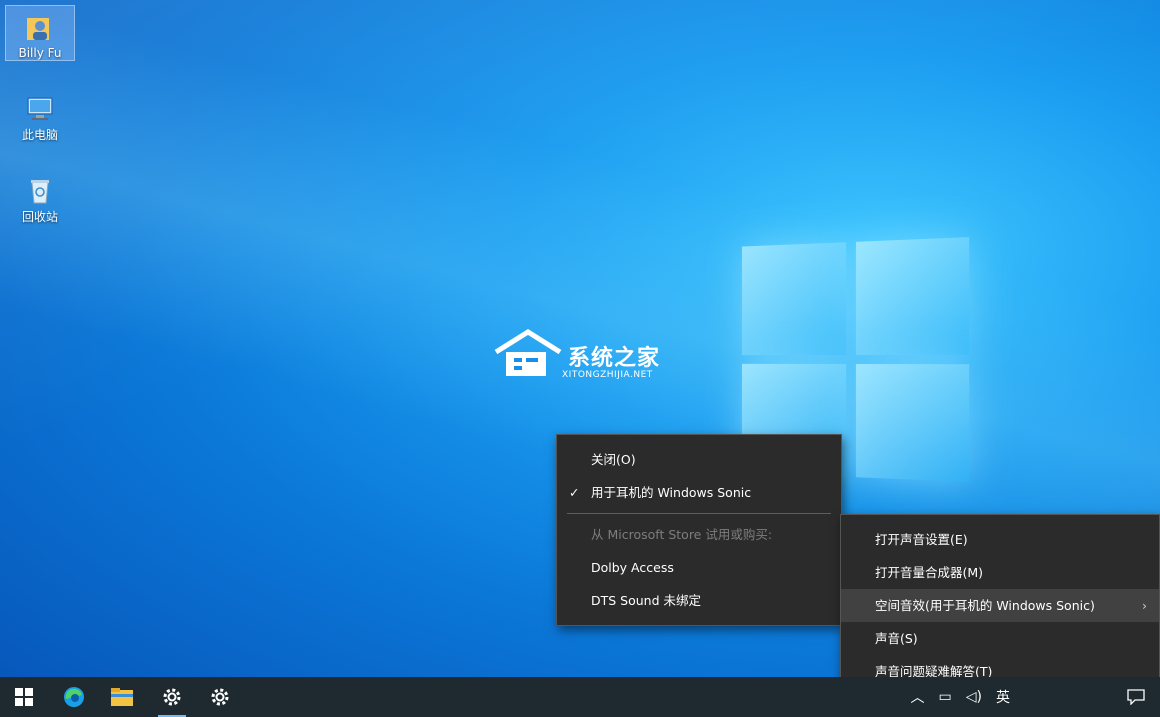  I want to click on checkmark-icon: ✓, so click(574, 492).